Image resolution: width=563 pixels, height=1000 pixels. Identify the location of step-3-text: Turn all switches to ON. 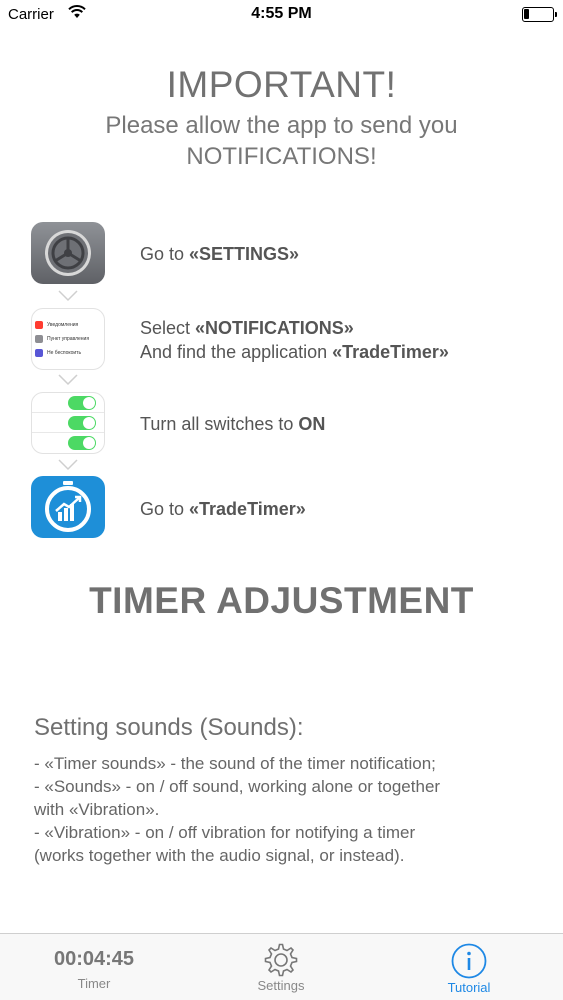
(232, 424).